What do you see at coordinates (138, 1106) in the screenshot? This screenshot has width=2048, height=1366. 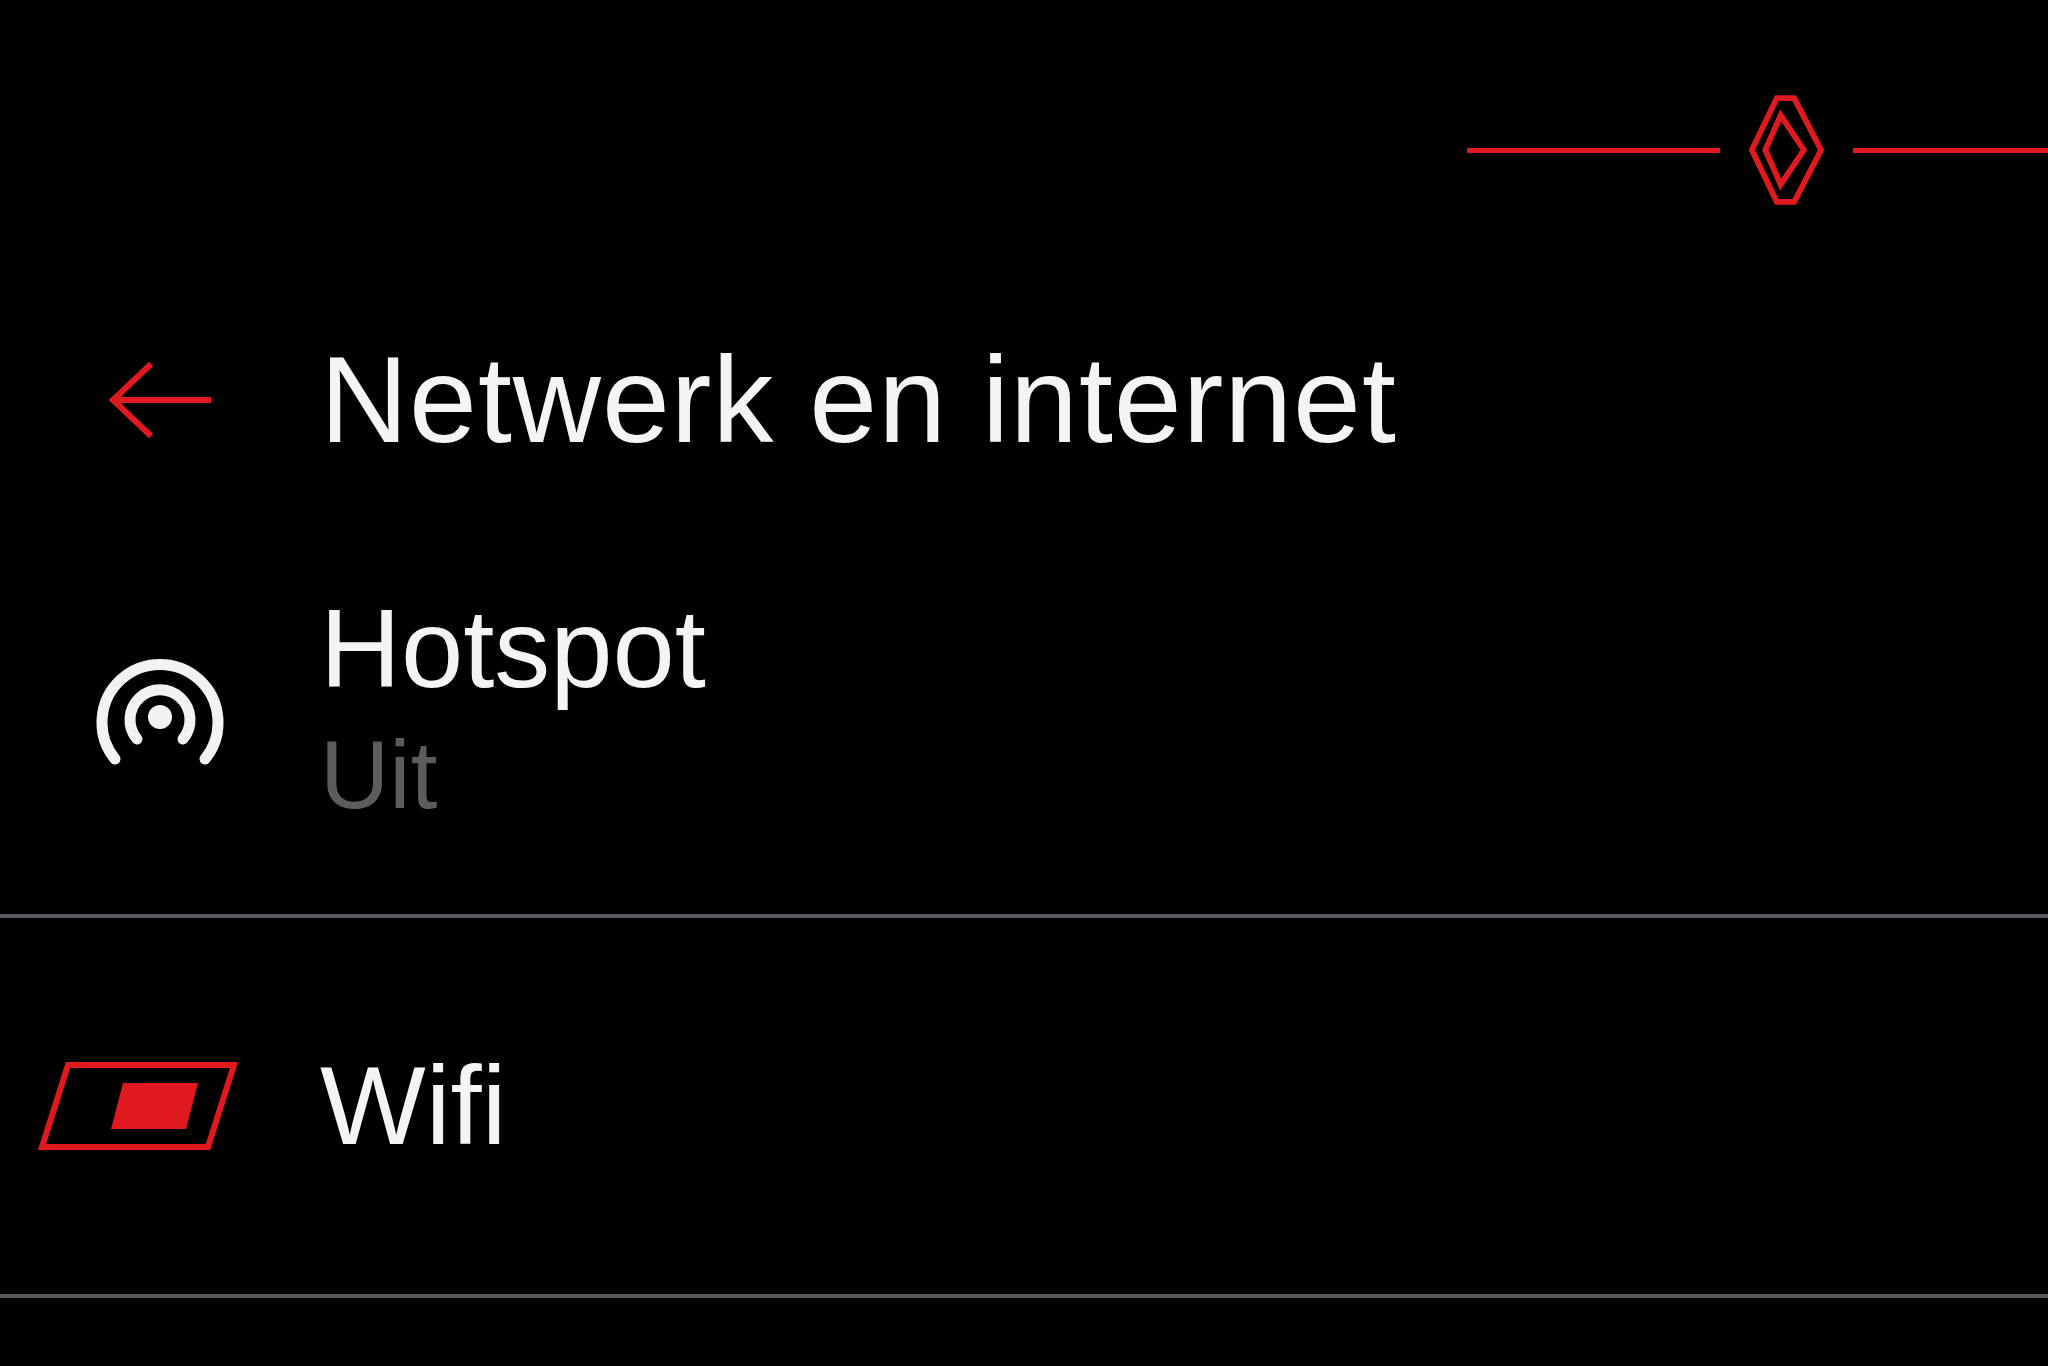 I see `toggle-switch` at bounding box center [138, 1106].